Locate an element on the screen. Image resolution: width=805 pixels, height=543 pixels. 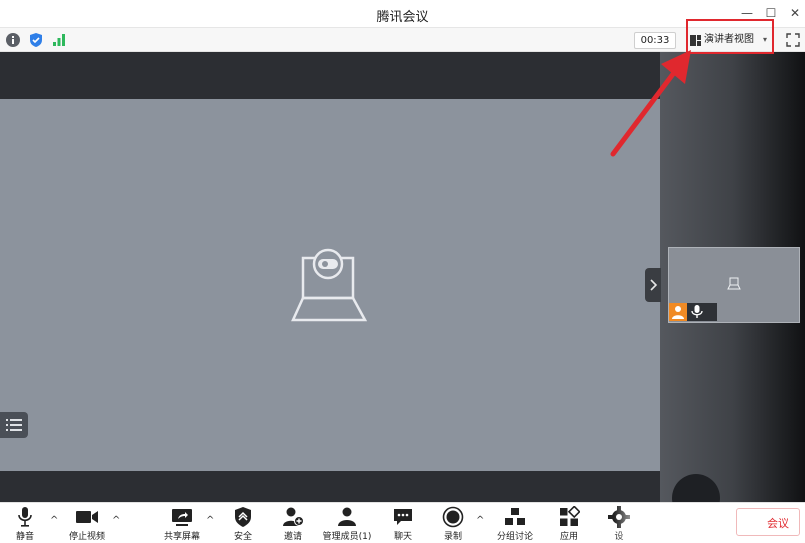
chat-label: 聊天 is located at coordinates (402, 537).